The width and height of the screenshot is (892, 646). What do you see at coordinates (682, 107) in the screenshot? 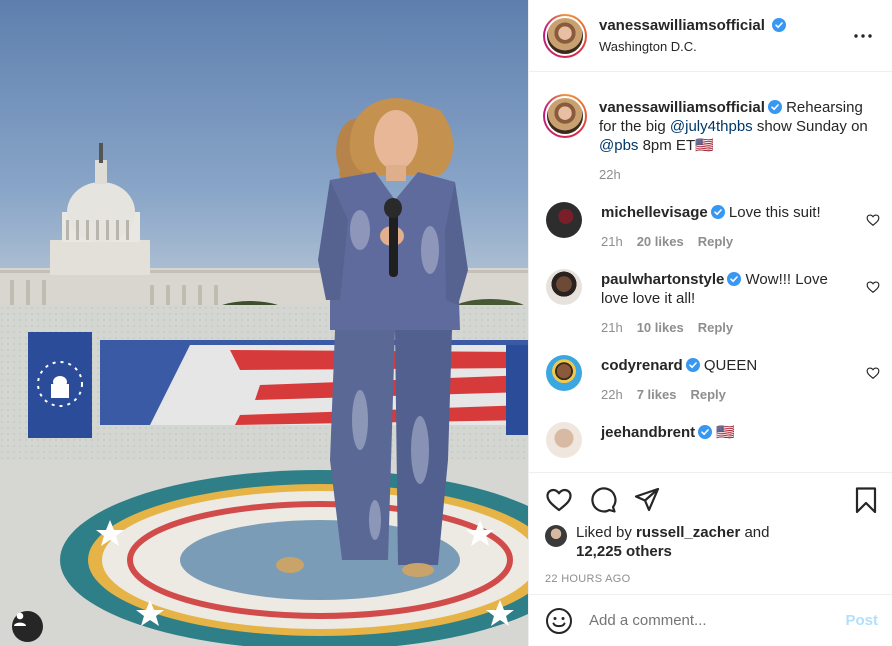
I see `caption-username: vanessawilliamsofficial` at bounding box center [682, 107].